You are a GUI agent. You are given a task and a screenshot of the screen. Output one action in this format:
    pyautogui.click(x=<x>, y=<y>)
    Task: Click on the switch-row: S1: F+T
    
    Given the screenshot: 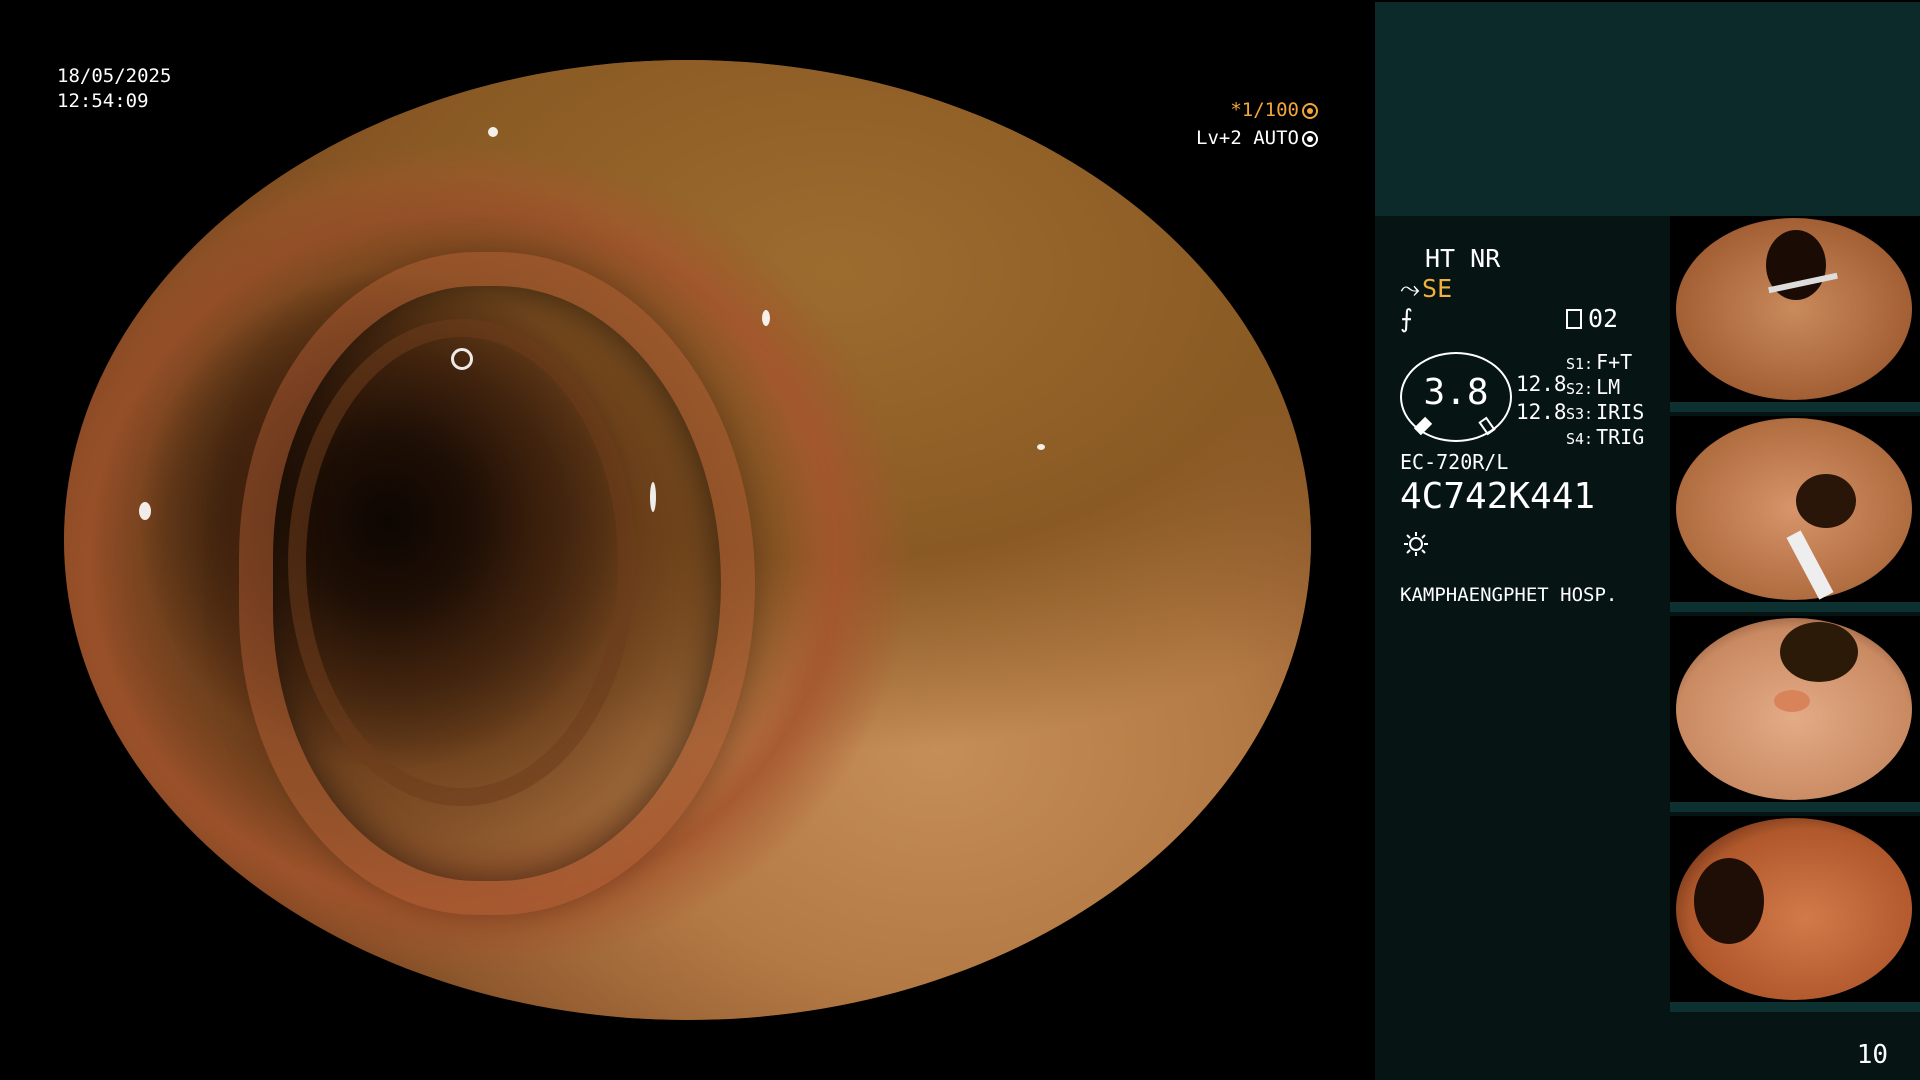 What is the action you would take?
    pyautogui.click(x=1599, y=362)
    